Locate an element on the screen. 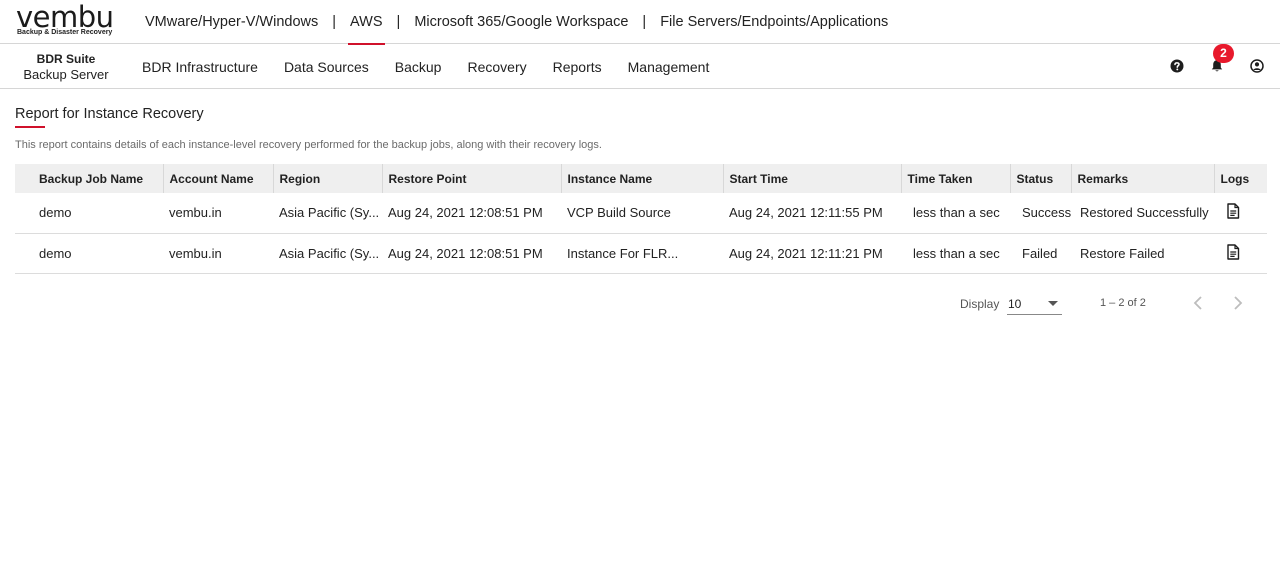 The width and height of the screenshot is (1280, 570). menu-bdr-infrastructure: BDR Infrastructure is located at coordinates (200, 67).